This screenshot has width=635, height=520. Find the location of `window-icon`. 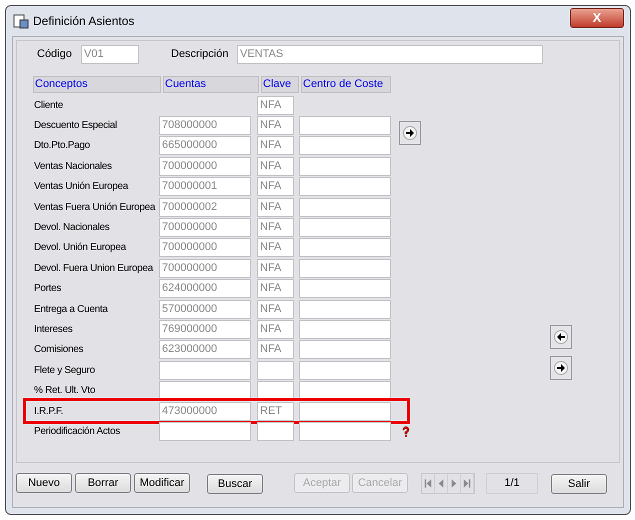

window-icon is located at coordinates (21, 21).